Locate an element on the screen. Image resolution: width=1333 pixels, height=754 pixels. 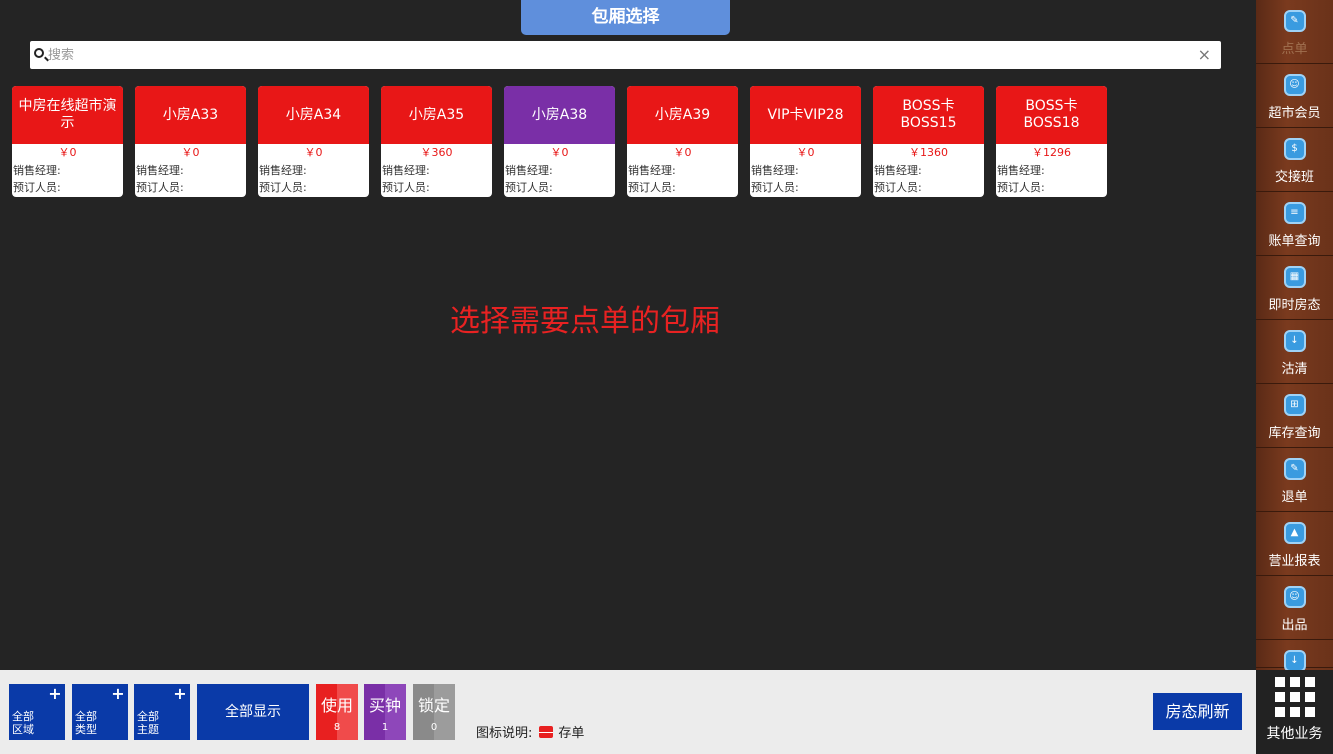
sidebar-item-room-status: ▦ 即时房态 is located at coordinates (1294, 288).